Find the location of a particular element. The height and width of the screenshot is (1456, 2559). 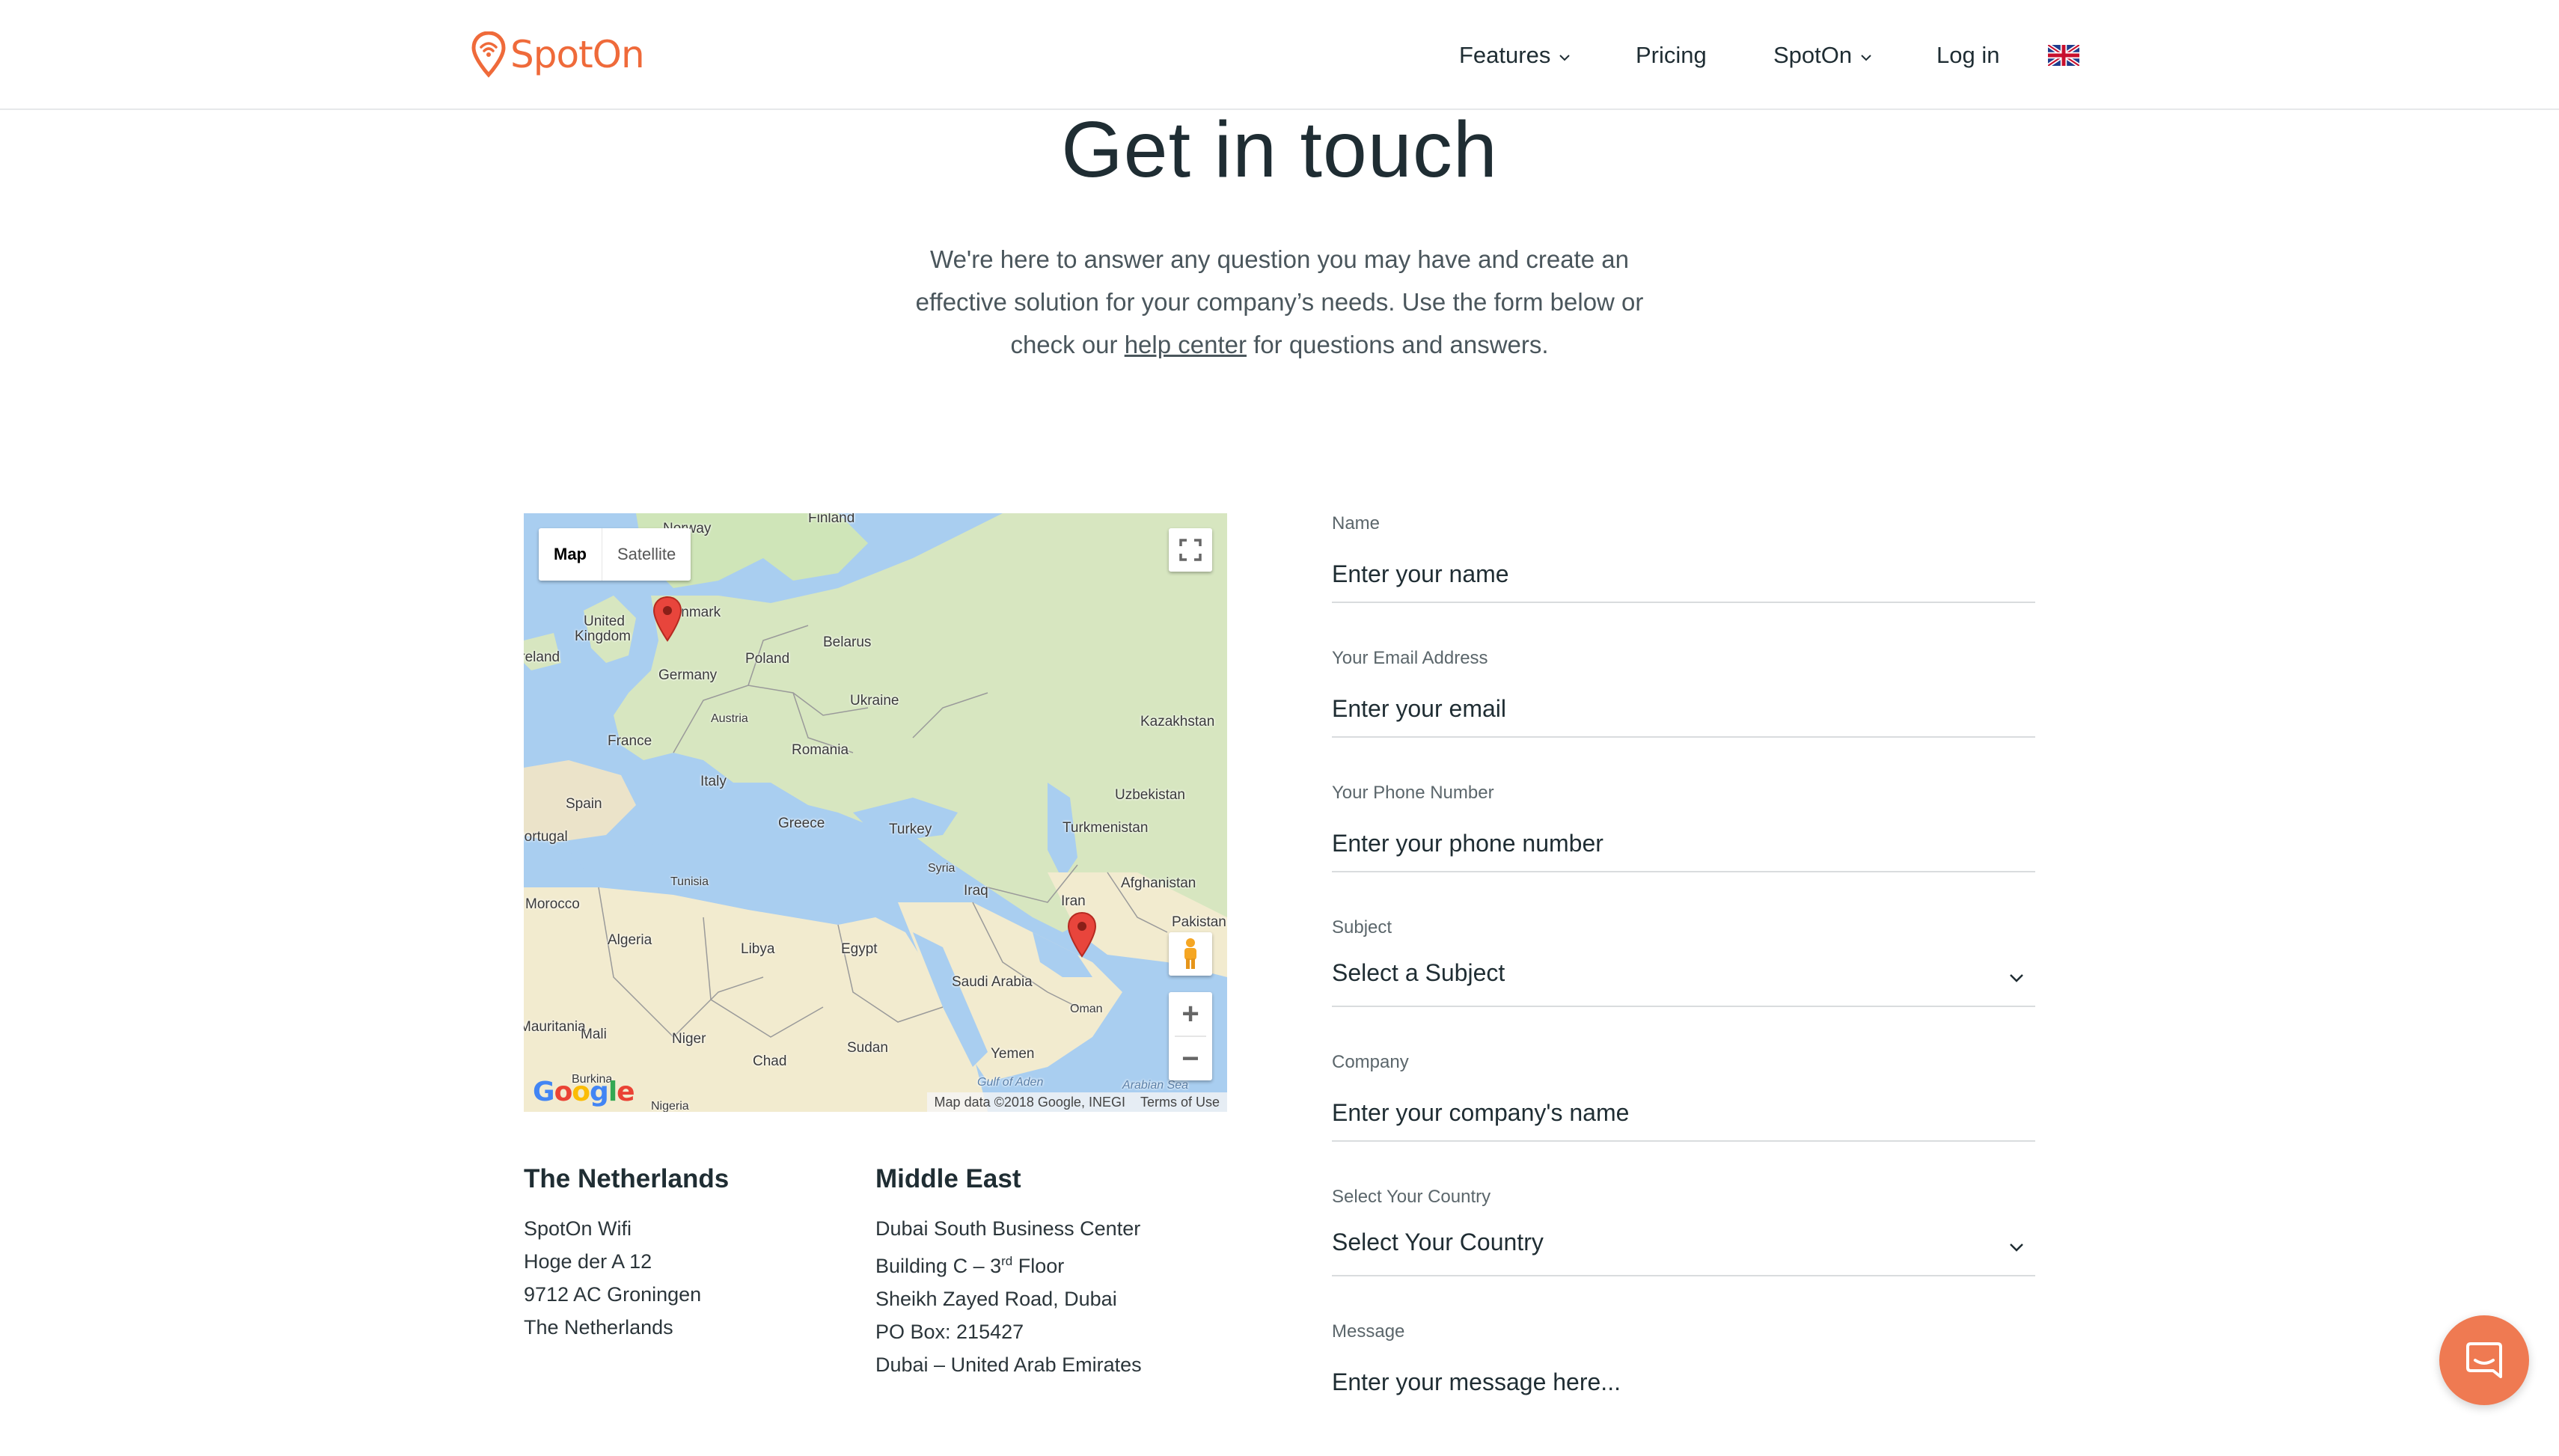

street-view-button is located at coordinates (1190, 954).